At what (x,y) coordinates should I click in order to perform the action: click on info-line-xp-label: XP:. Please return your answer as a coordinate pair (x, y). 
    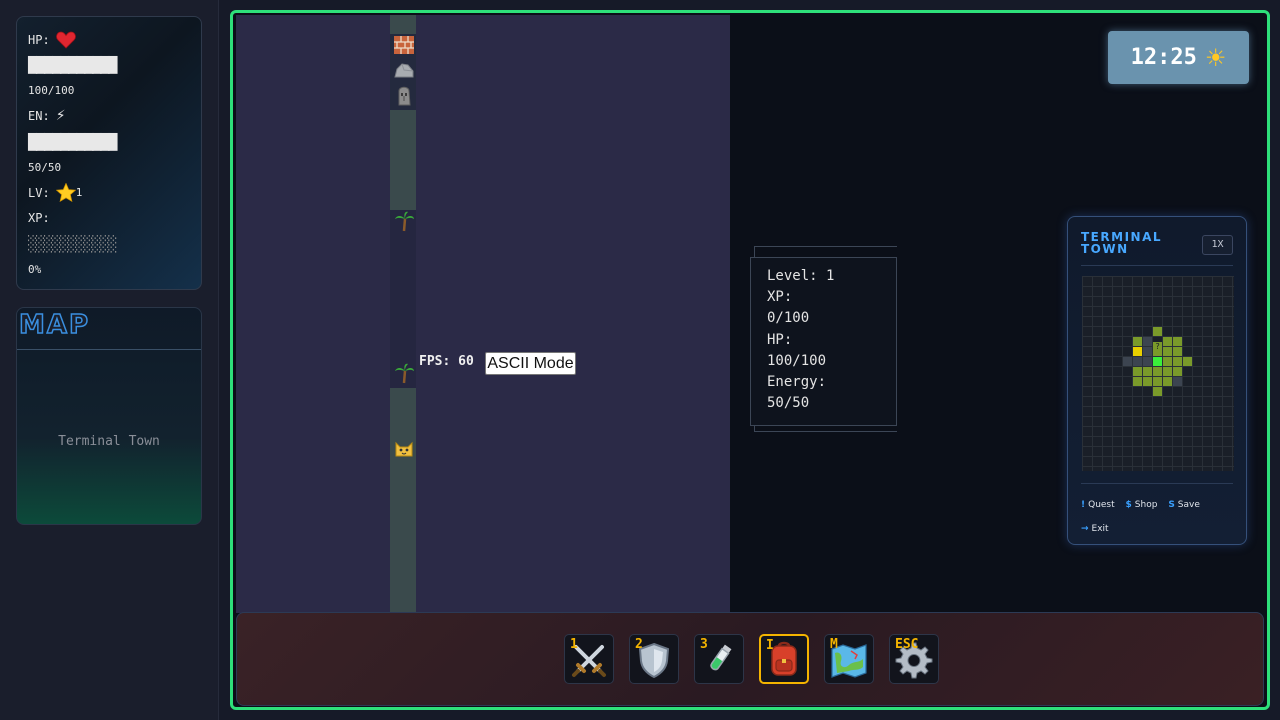
    Looking at the image, I should click on (780, 297).